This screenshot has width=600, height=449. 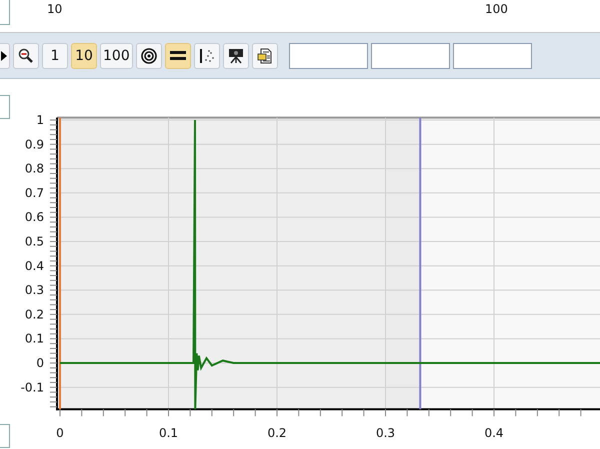 I want to click on scatter-icon, so click(x=206, y=56).